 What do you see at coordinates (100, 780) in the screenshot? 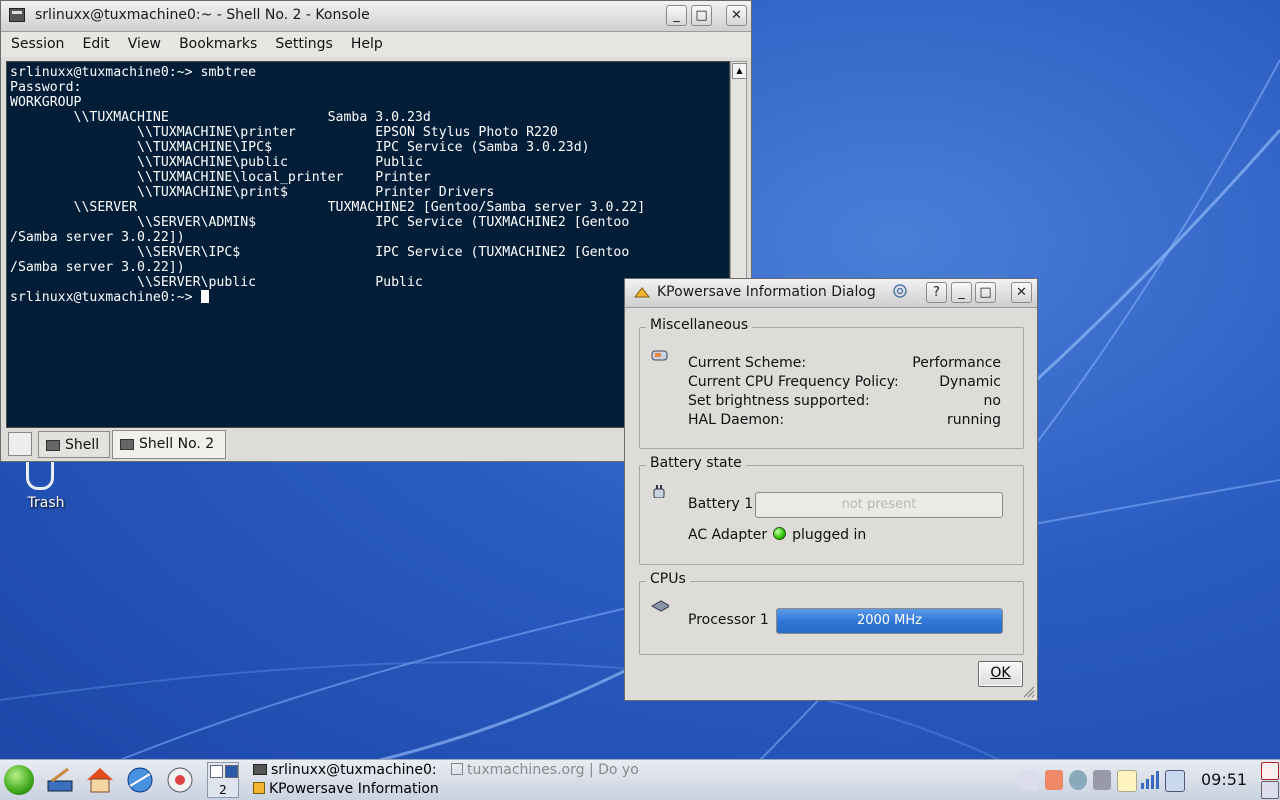
I see `home-folder-icon` at bounding box center [100, 780].